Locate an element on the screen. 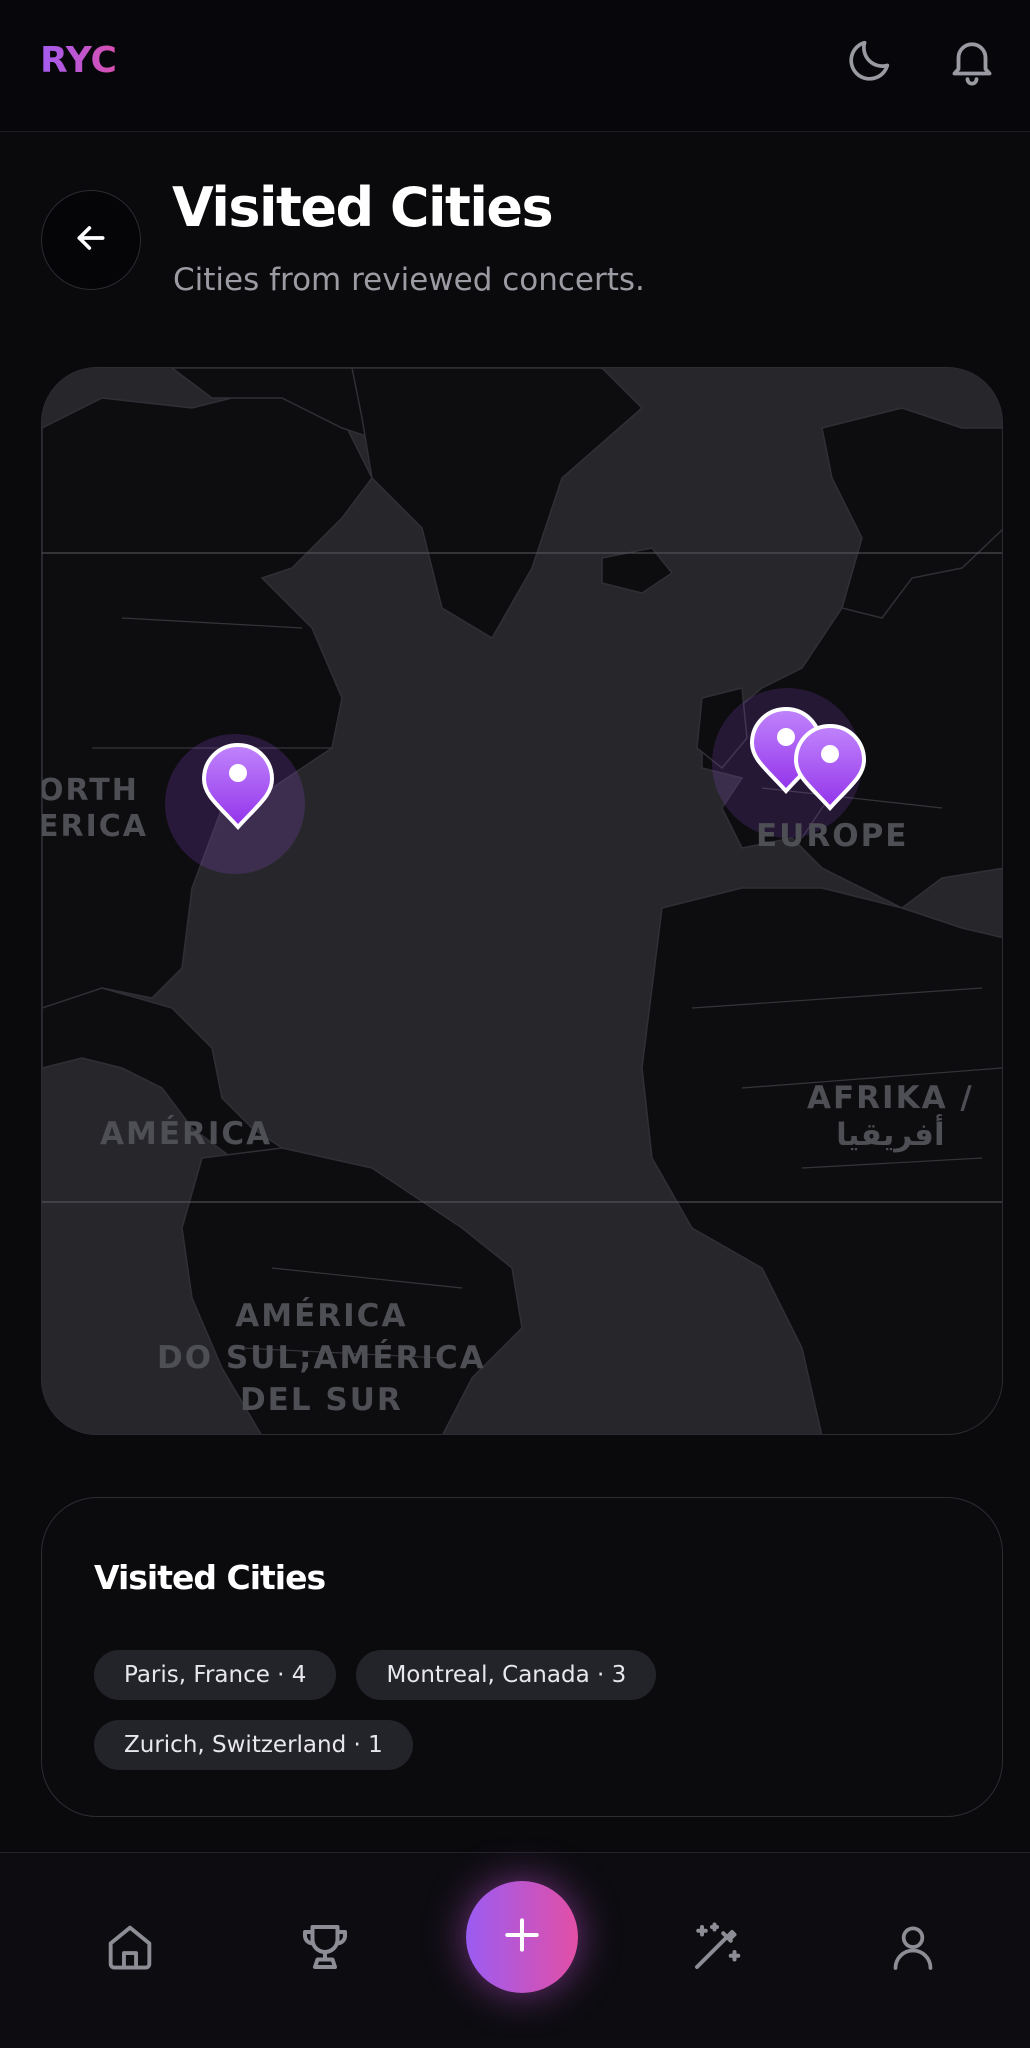 This screenshot has height=2048, width=1030. arrow-left-icon is located at coordinates (91, 240).